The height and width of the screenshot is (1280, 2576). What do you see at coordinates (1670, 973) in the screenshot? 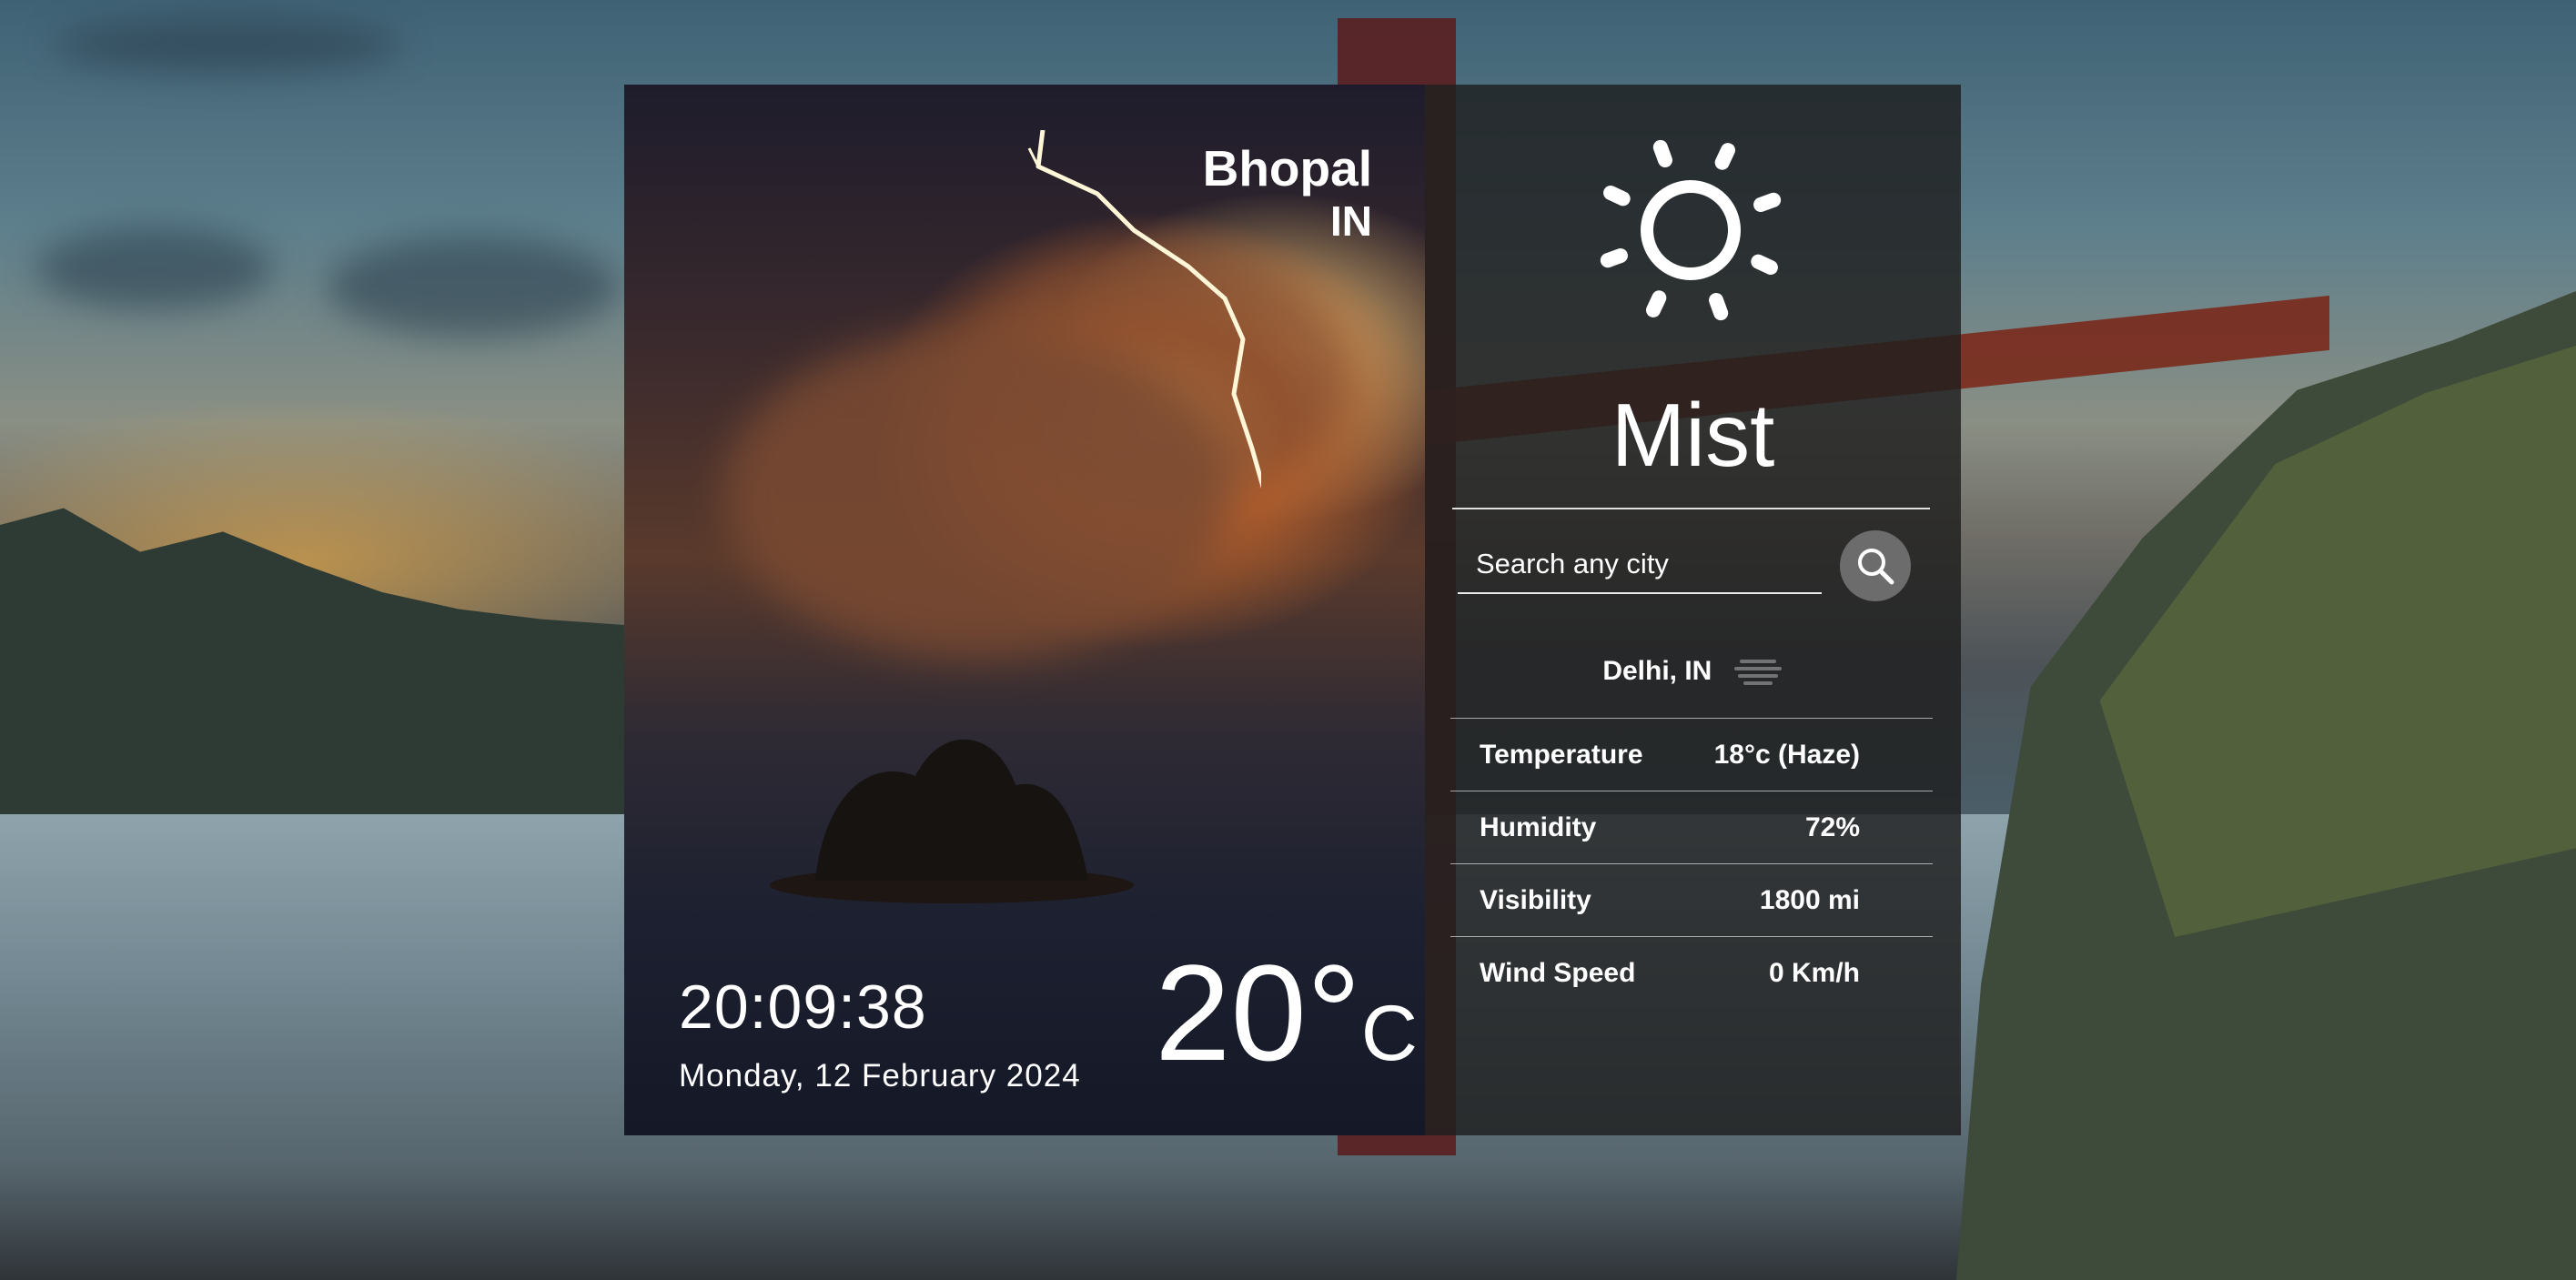
I see `detail-row-wind-speed: Wind Speed 0 Km/h` at bounding box center [1670, 973].